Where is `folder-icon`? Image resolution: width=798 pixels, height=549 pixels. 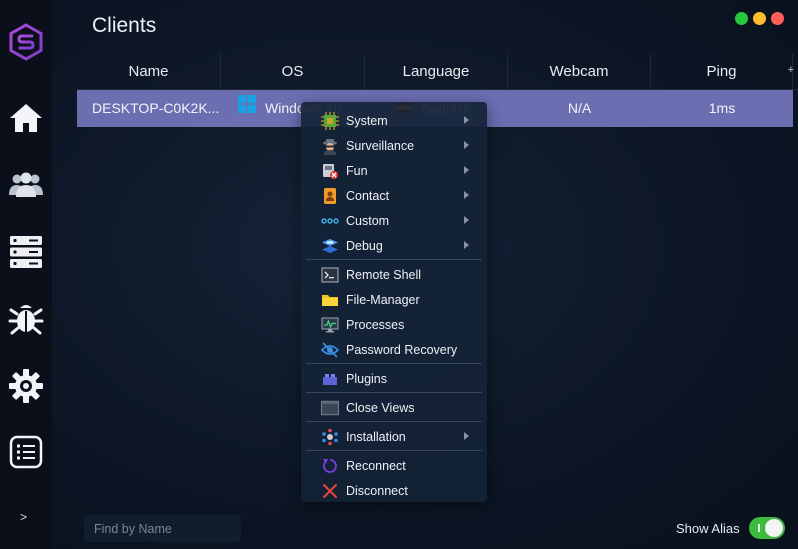
folder-icon is located at coordinates (330, 300).